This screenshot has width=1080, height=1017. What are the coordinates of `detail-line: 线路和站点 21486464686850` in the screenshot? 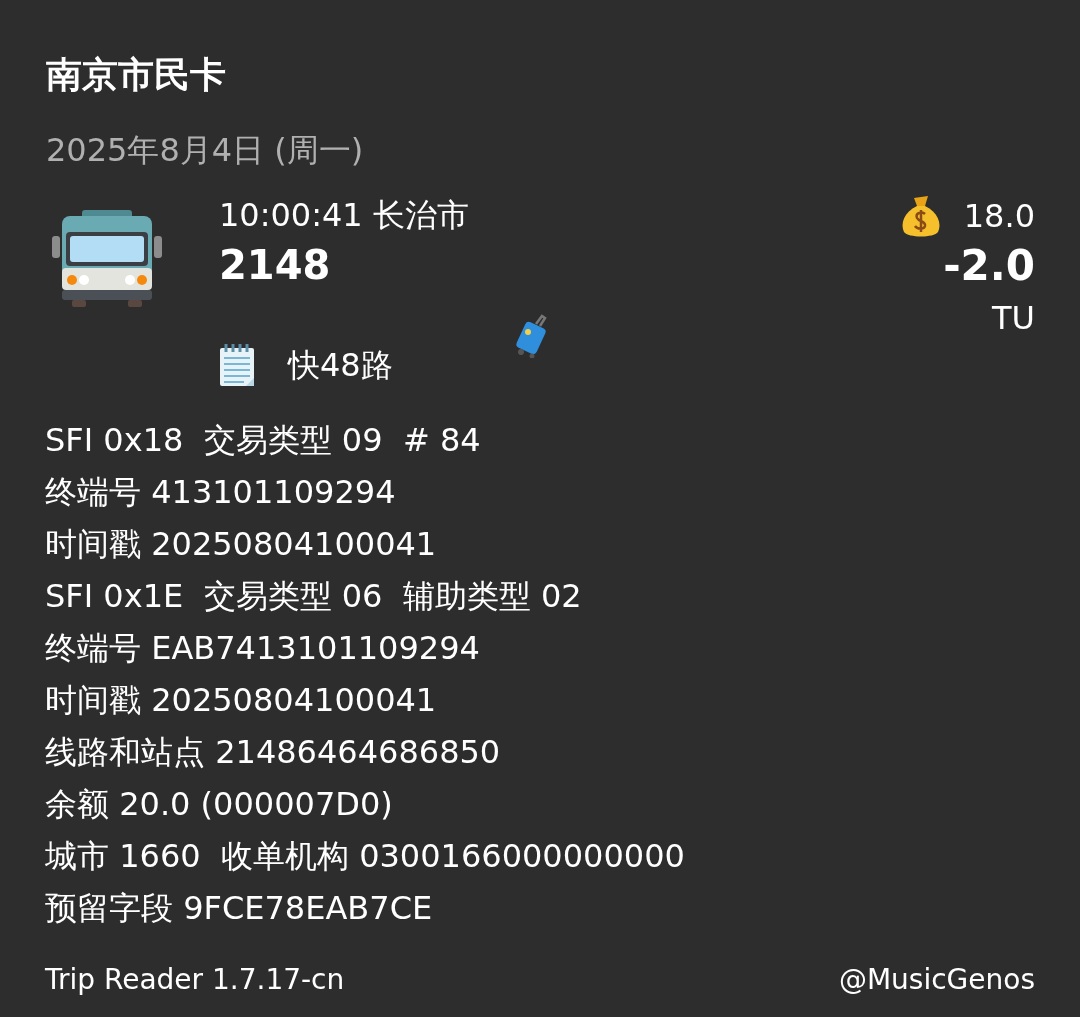 It's located at (273, 752).